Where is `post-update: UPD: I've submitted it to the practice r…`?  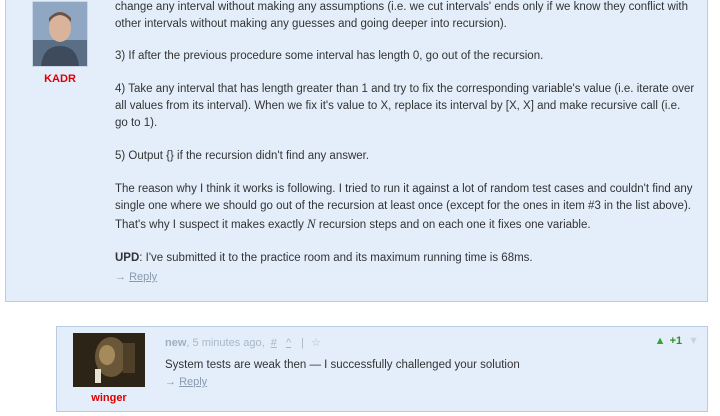
post-update: UPD: I've submitted it to the practice r… is located at coordinates (405, 258).